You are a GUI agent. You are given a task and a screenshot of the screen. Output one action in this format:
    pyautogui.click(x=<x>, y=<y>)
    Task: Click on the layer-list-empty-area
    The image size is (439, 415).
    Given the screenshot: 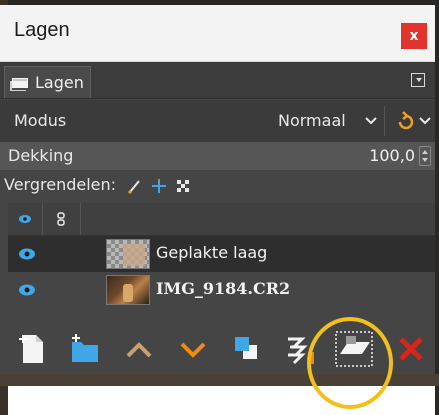 What is the action you would take?
    pyautogui.click(x=221, y=316)
    